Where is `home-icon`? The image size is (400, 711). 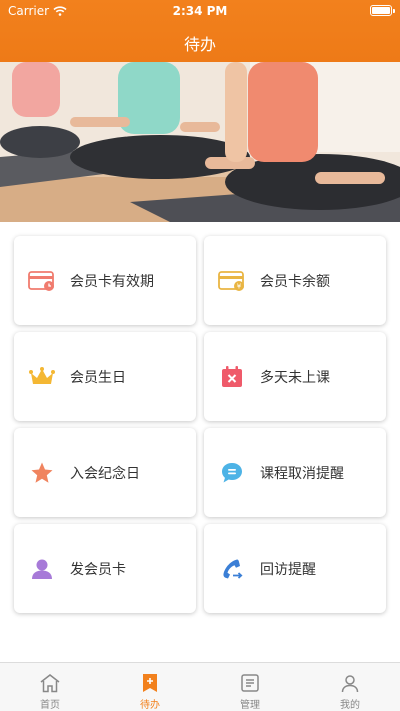 home-icon is located at coordinates (50, 683).